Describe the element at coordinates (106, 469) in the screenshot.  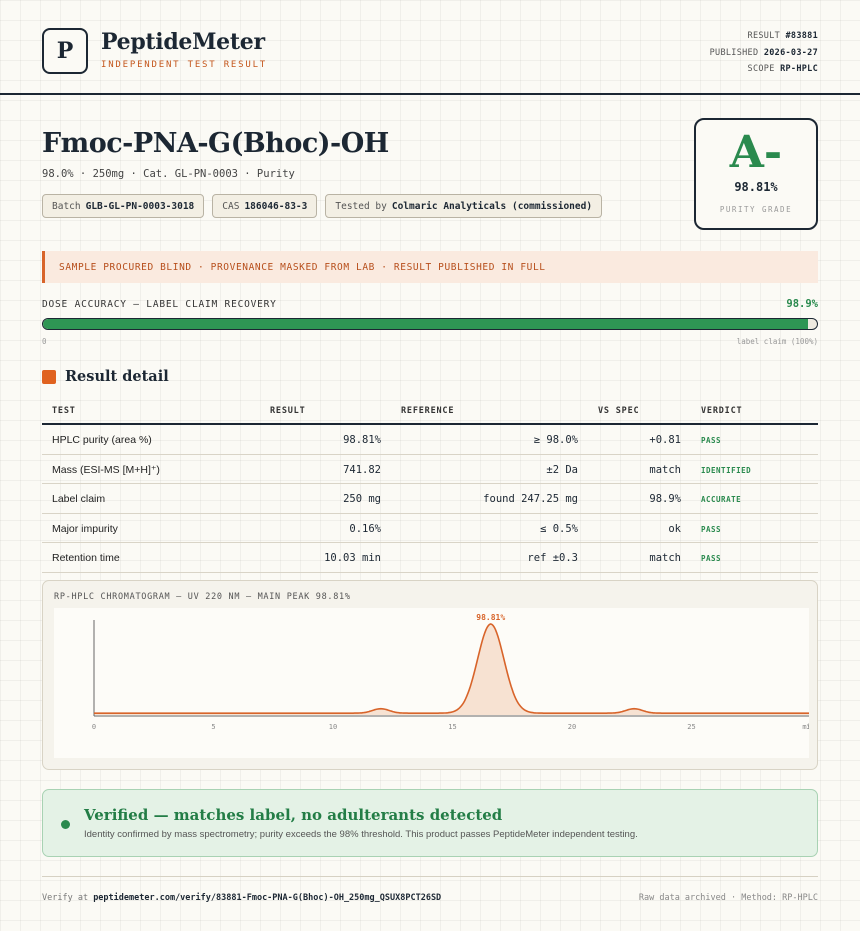
I see `cell-test: Mass (ESI-MS [M+H]⁺)` at that location.